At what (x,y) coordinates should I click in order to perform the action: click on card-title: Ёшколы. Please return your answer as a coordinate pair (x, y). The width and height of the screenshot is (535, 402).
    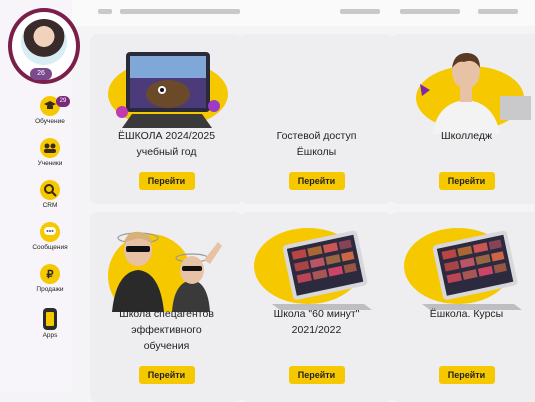
    Looking at the image, I should click on (316, 152).